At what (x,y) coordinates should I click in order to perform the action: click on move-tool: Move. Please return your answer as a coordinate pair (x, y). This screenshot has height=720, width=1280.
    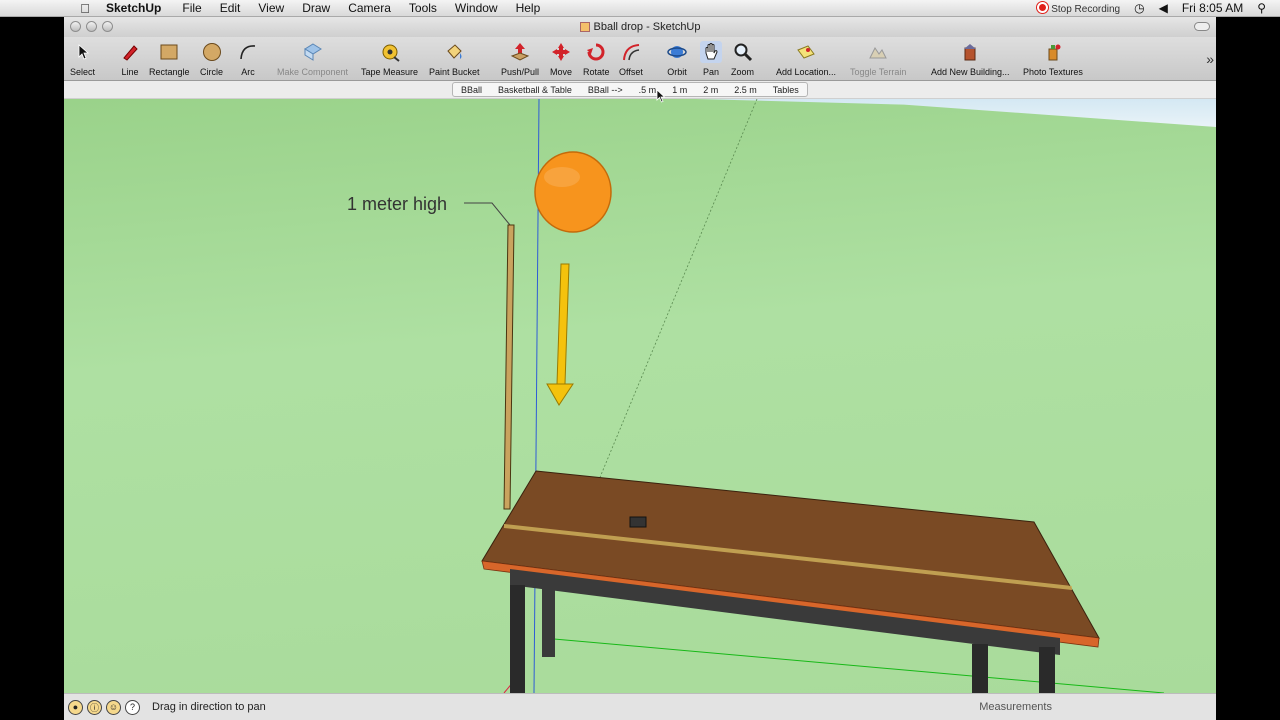
    Looking at the image, I should click on (561, 59).